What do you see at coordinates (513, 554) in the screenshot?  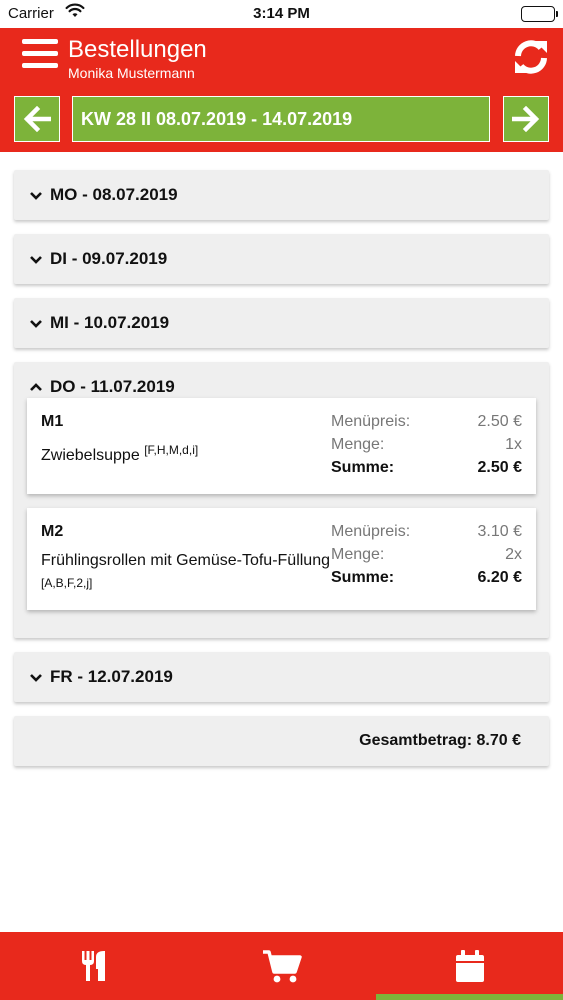 I see `quantity-value: 2x` at bounding box center [513, 554].